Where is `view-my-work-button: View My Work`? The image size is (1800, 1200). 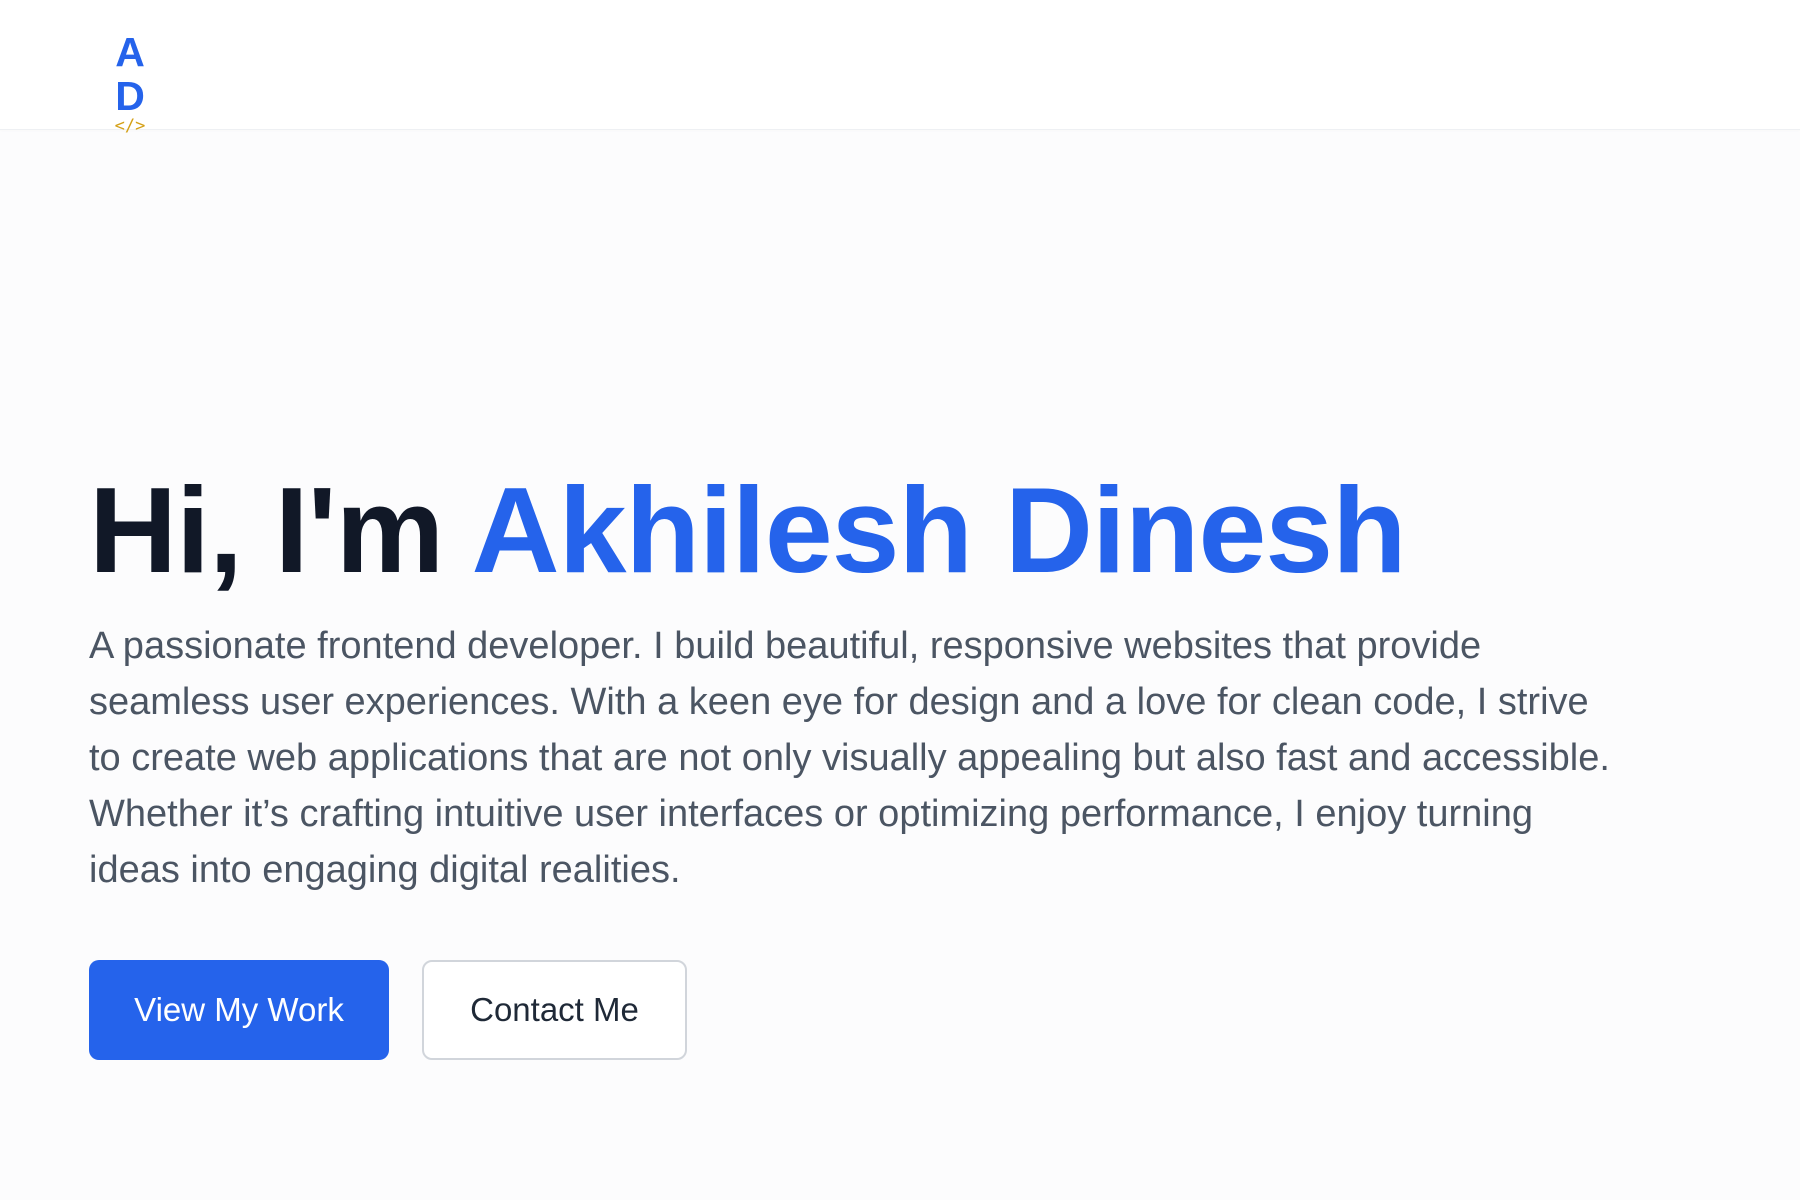 view-my-work-button: View My Work is located at coordinates (239, 1010).